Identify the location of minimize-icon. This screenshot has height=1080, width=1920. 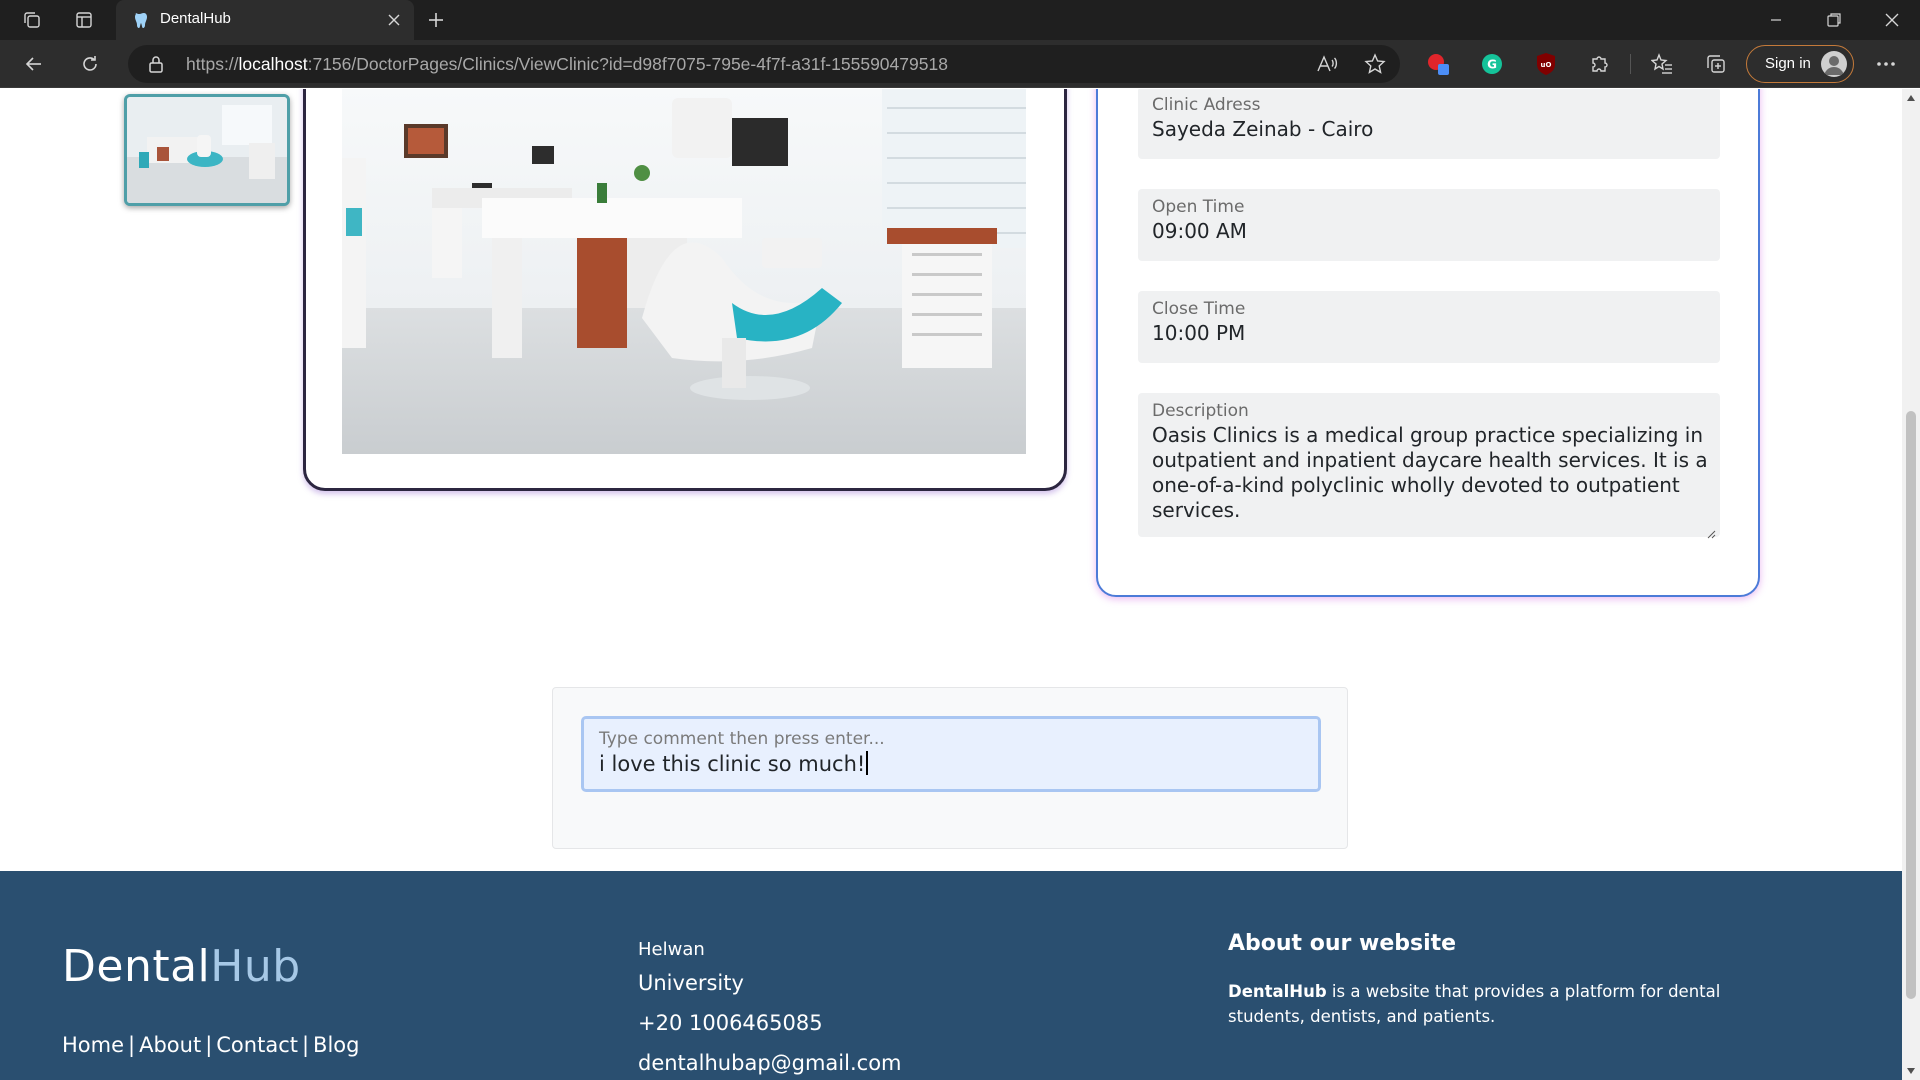
(1776, 20).